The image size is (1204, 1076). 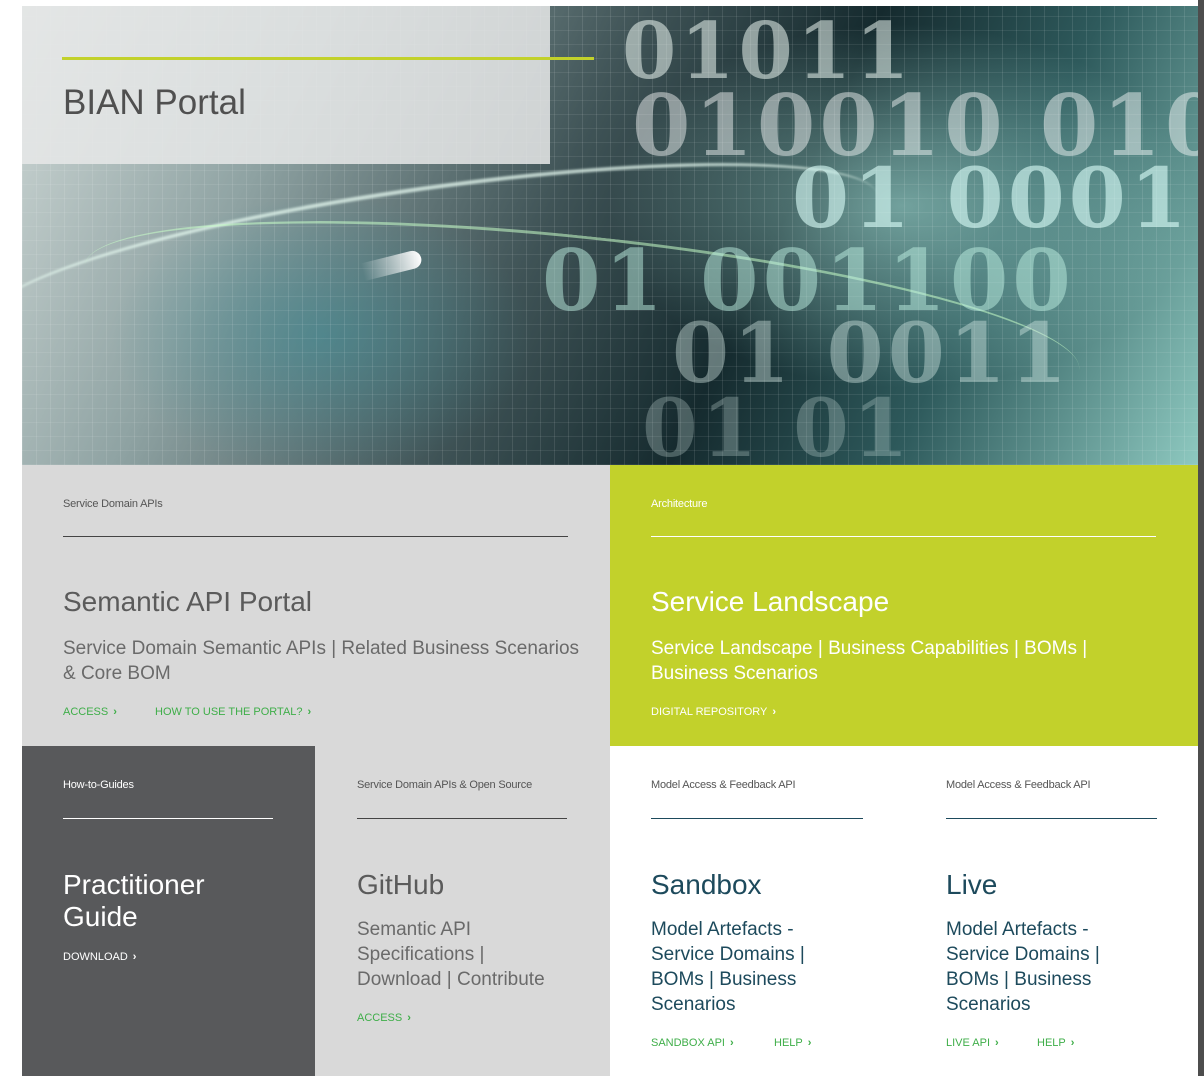 I want to click on tile-title: Practitioner Guide, so click(x=134, y=900).